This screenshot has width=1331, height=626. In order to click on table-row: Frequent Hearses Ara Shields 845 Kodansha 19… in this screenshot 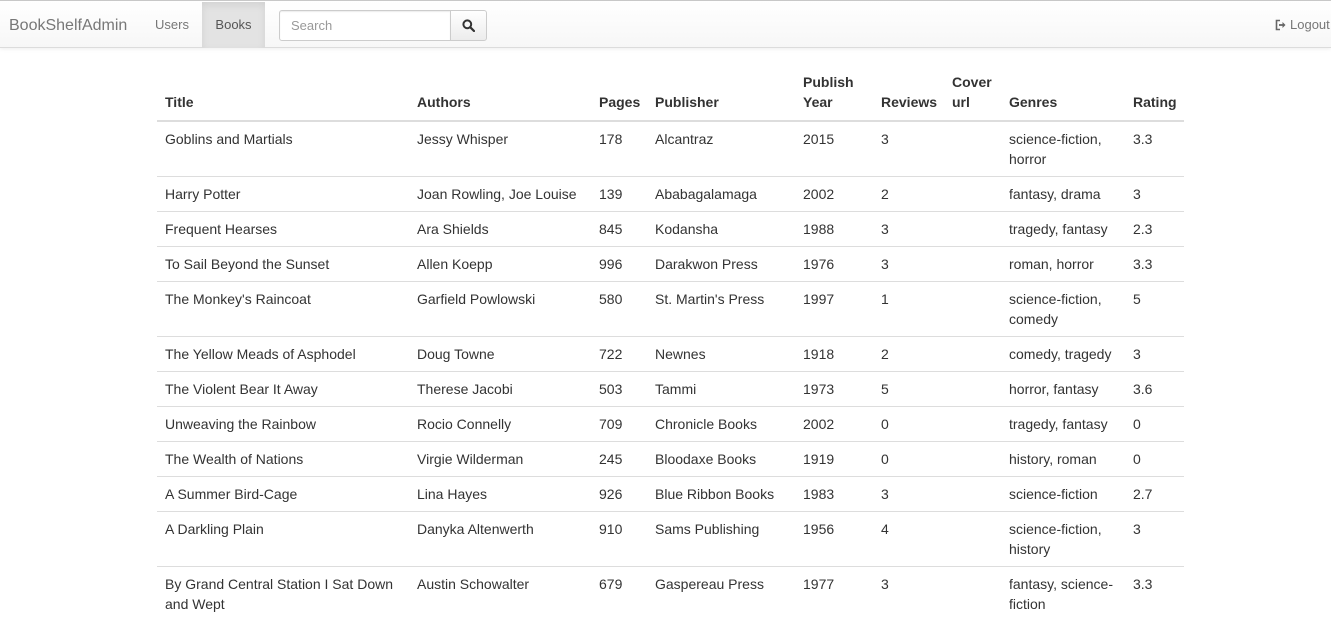, I will do `click(670, 229)`.